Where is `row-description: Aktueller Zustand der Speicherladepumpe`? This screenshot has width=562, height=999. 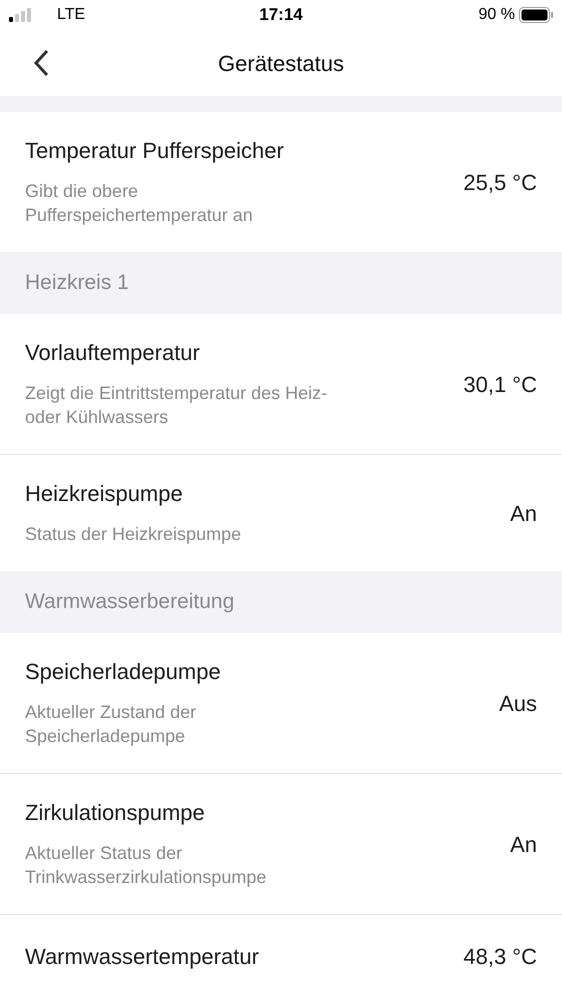 row-description: Aktueller Zustand der Speicherladepumpe is located at coordinates (111, 724).